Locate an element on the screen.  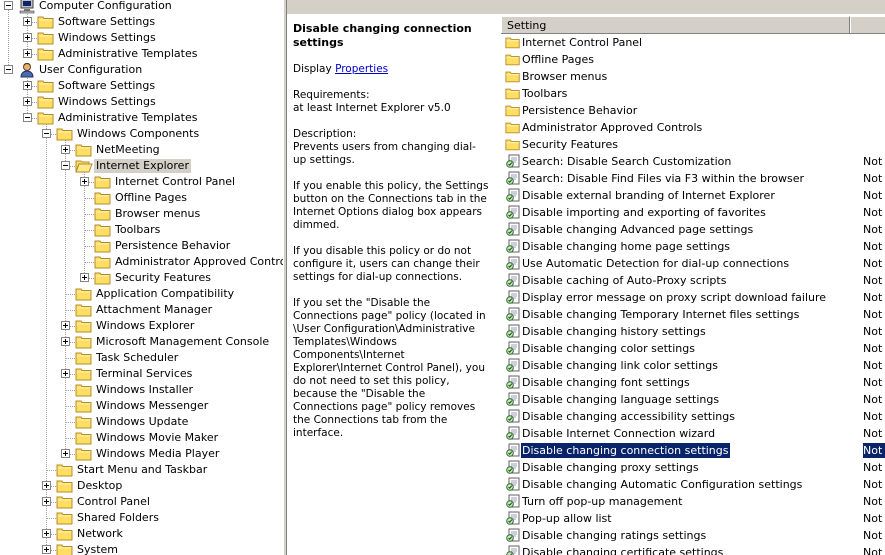
tree-node: Microsoft Management Console is located at coordinates (141, 342).